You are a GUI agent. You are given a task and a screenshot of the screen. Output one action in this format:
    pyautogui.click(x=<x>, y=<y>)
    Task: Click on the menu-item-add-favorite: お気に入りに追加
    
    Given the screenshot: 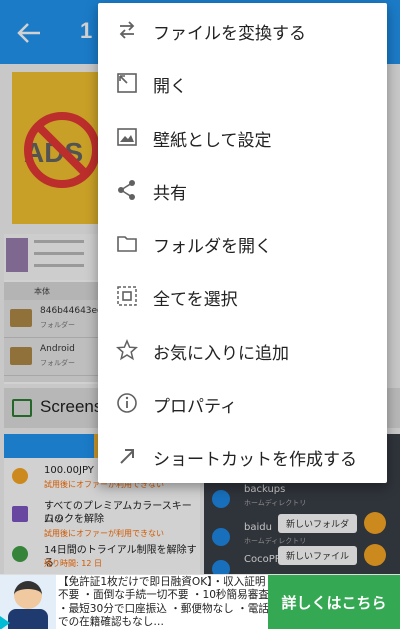 What is the action you would take?
    pyautogui.click(x=242, y=349)
    